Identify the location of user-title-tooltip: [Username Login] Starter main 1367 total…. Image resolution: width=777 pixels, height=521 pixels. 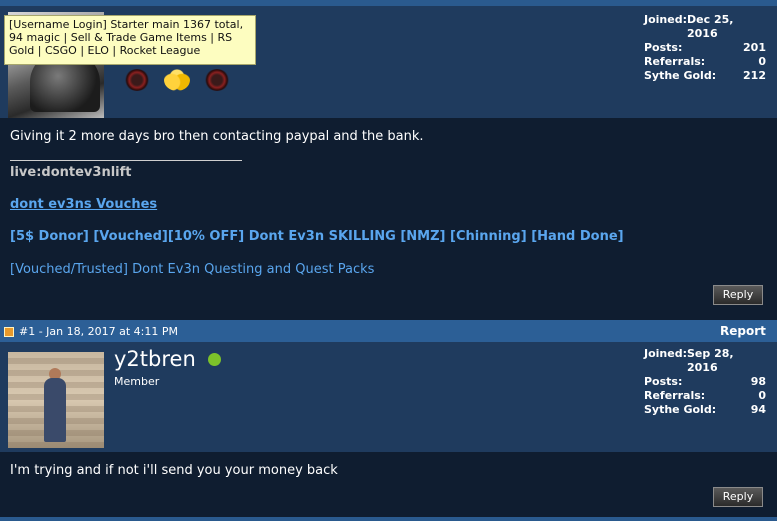
(130, 40).